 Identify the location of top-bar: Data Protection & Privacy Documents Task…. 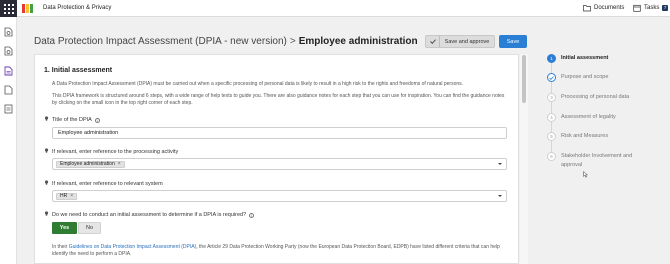
(335, 8).